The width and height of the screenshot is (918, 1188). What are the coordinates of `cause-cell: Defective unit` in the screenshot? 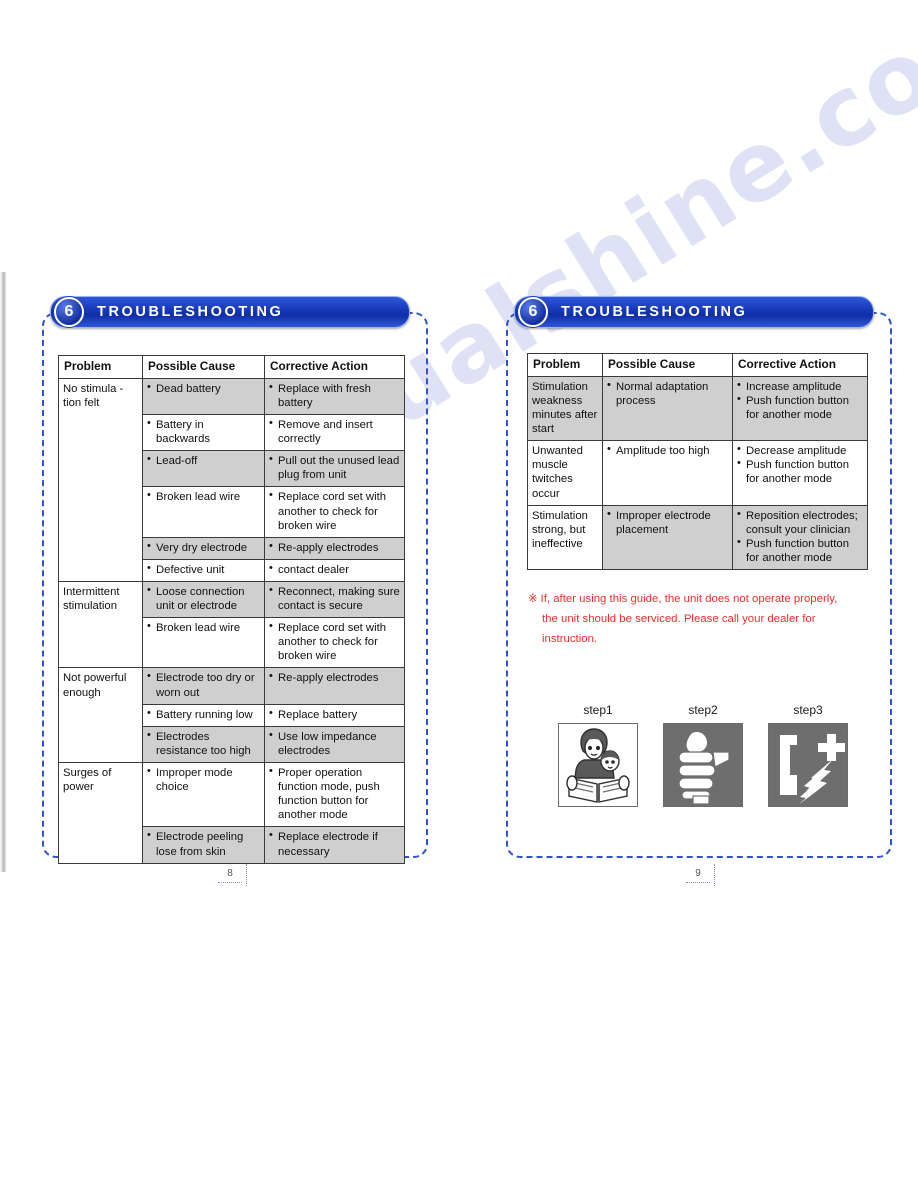 It's located at (203, 570).